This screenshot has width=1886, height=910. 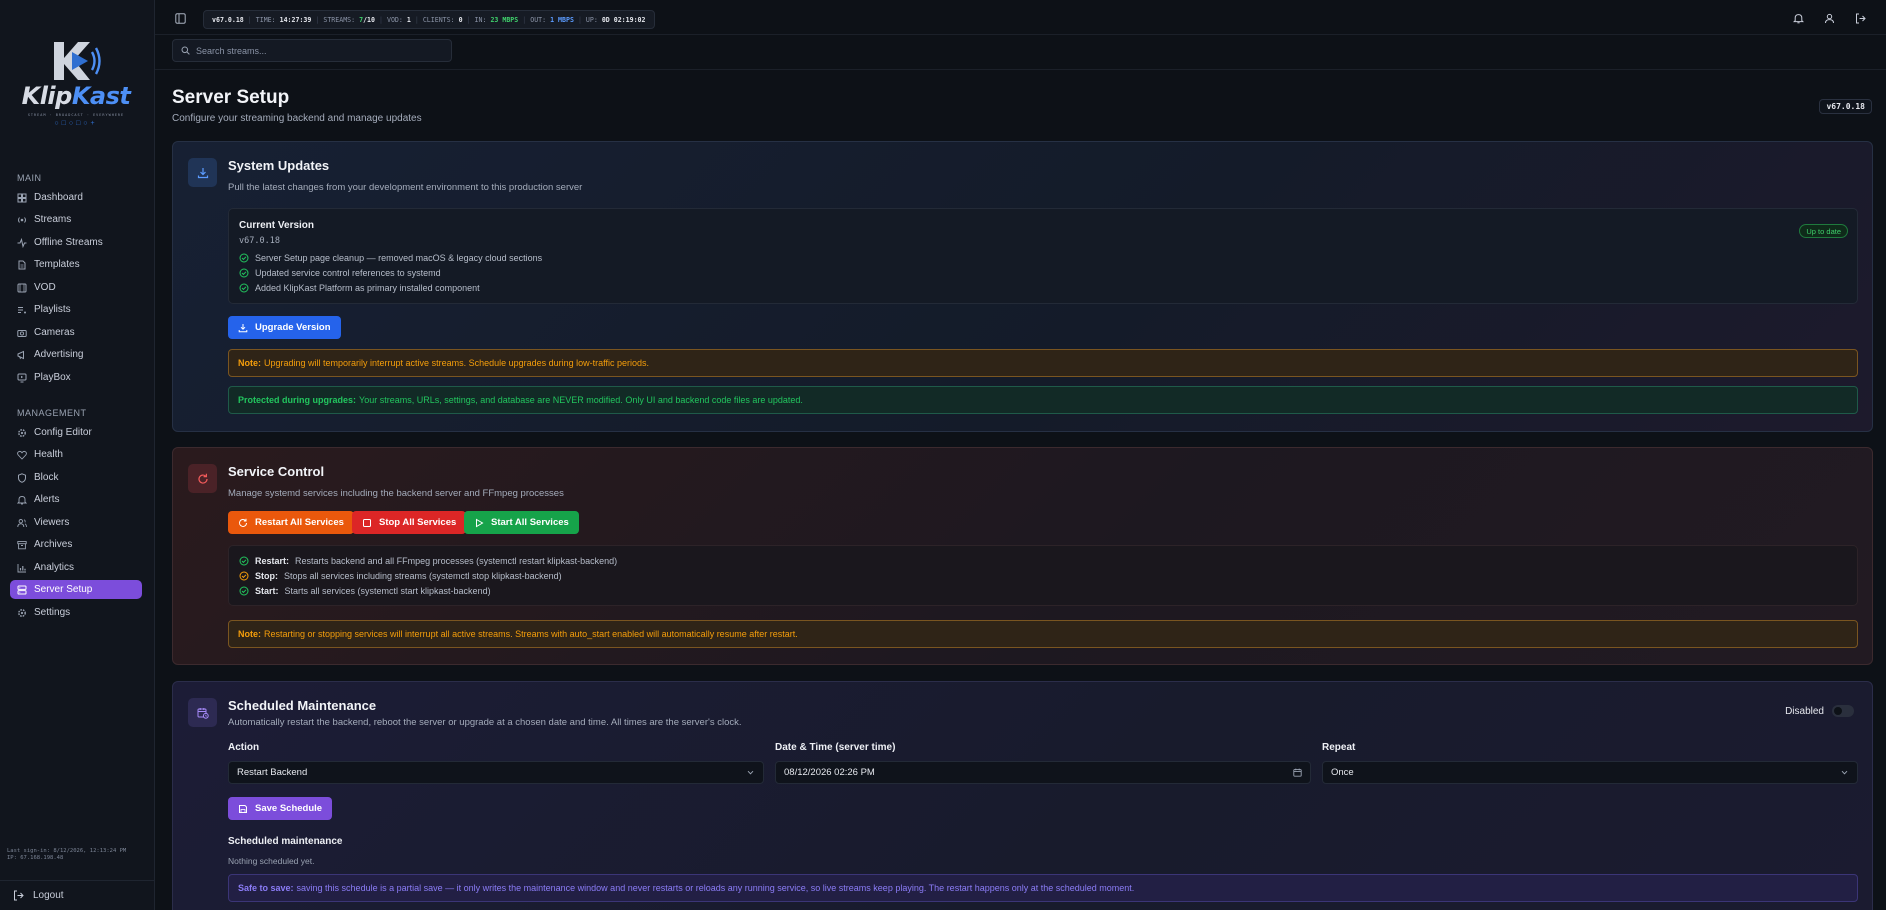 I want to click on stats-out: 1 MBPS, so click(x=562, y=19).